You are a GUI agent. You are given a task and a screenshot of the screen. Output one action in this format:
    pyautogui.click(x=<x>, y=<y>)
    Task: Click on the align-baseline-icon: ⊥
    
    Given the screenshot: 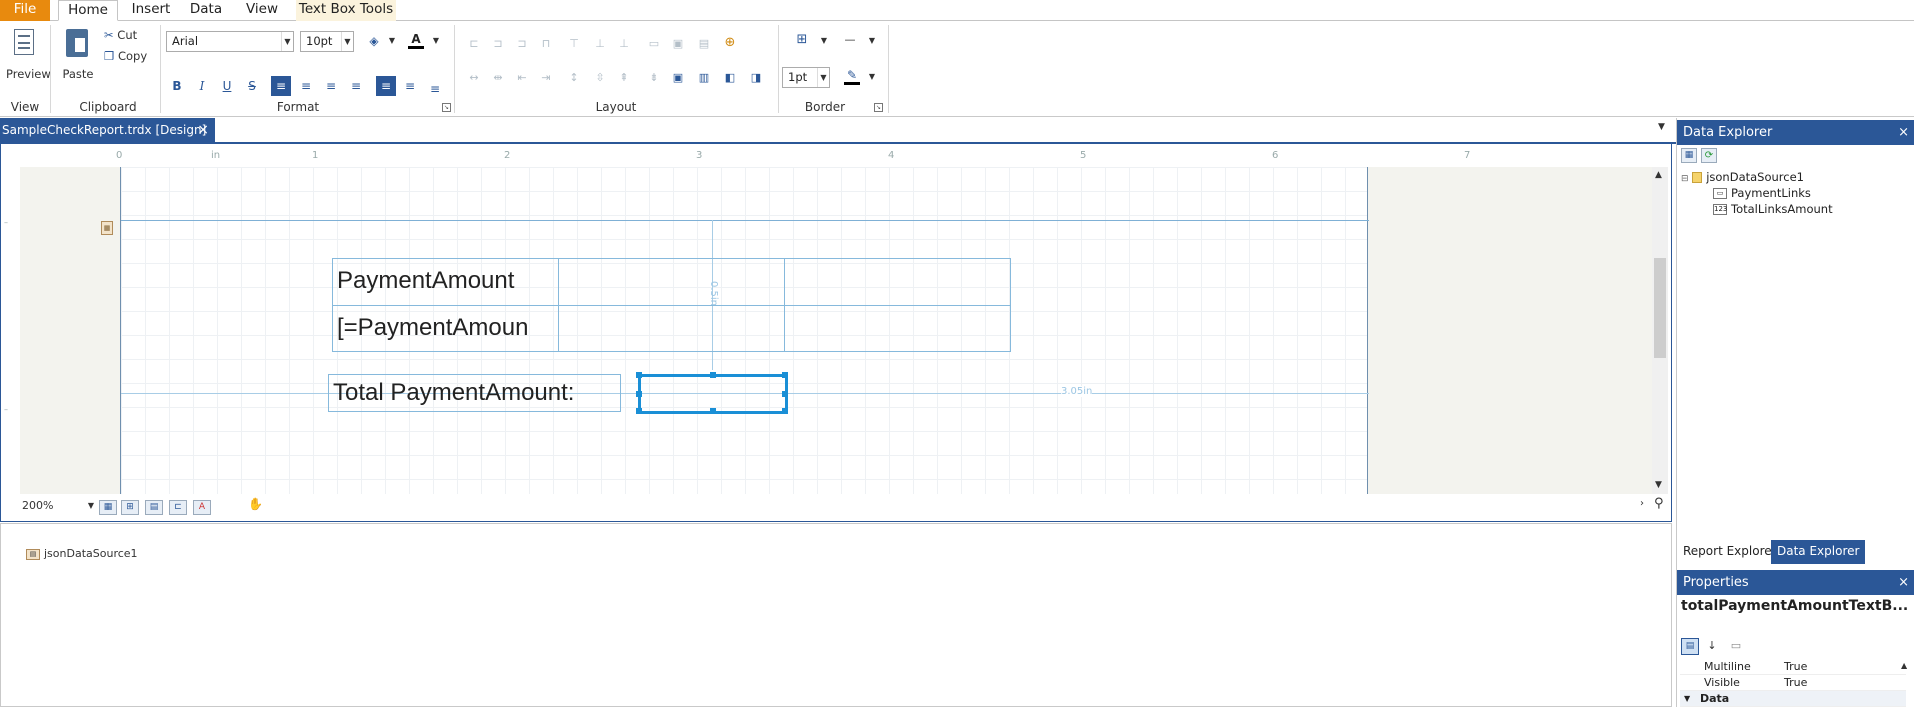 What is the action you would take?
    pyautogui.click(x=624, y=44)
    